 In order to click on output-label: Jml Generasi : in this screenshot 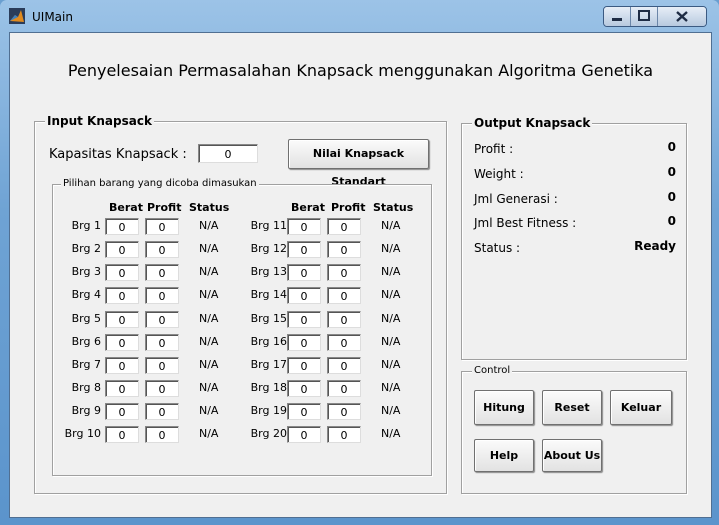, I will do `click(516, 199)`.